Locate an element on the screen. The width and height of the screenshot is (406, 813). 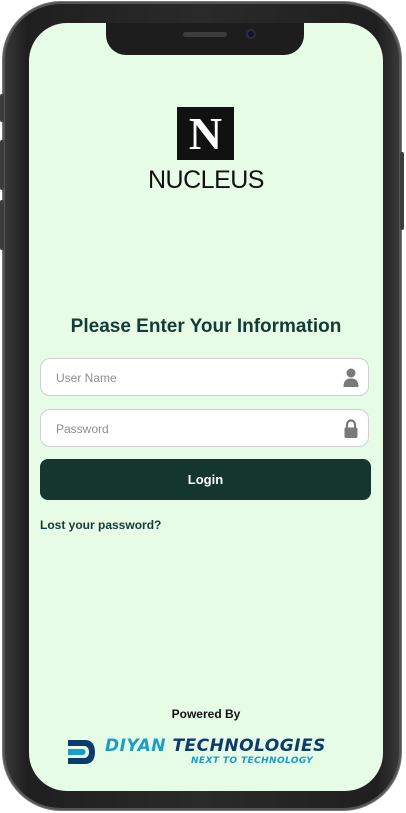
password-field is located at coordinates (204, 428).